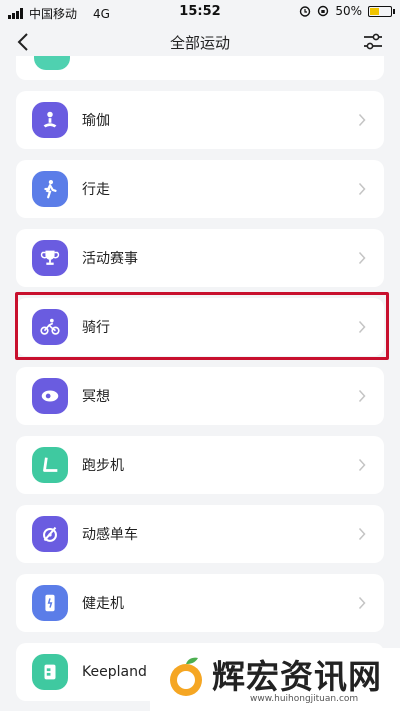 The image size is (400, 711). I want to click on list-item-label: 健走机, so click(103, 604).